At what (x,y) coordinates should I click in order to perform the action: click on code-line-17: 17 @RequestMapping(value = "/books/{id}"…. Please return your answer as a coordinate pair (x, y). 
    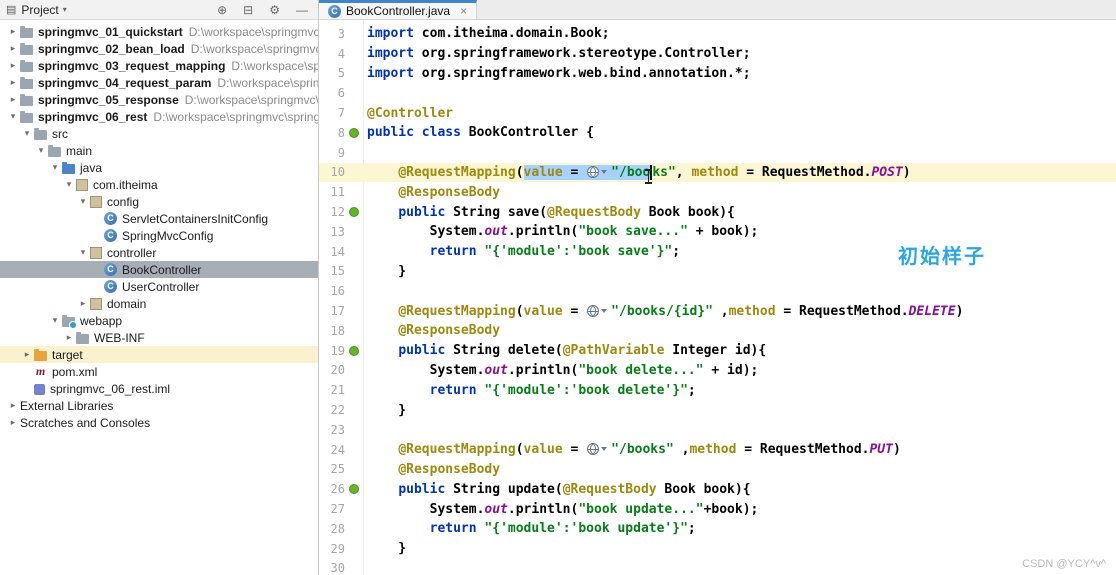
    Looking at the image, I should click on (717, 311).